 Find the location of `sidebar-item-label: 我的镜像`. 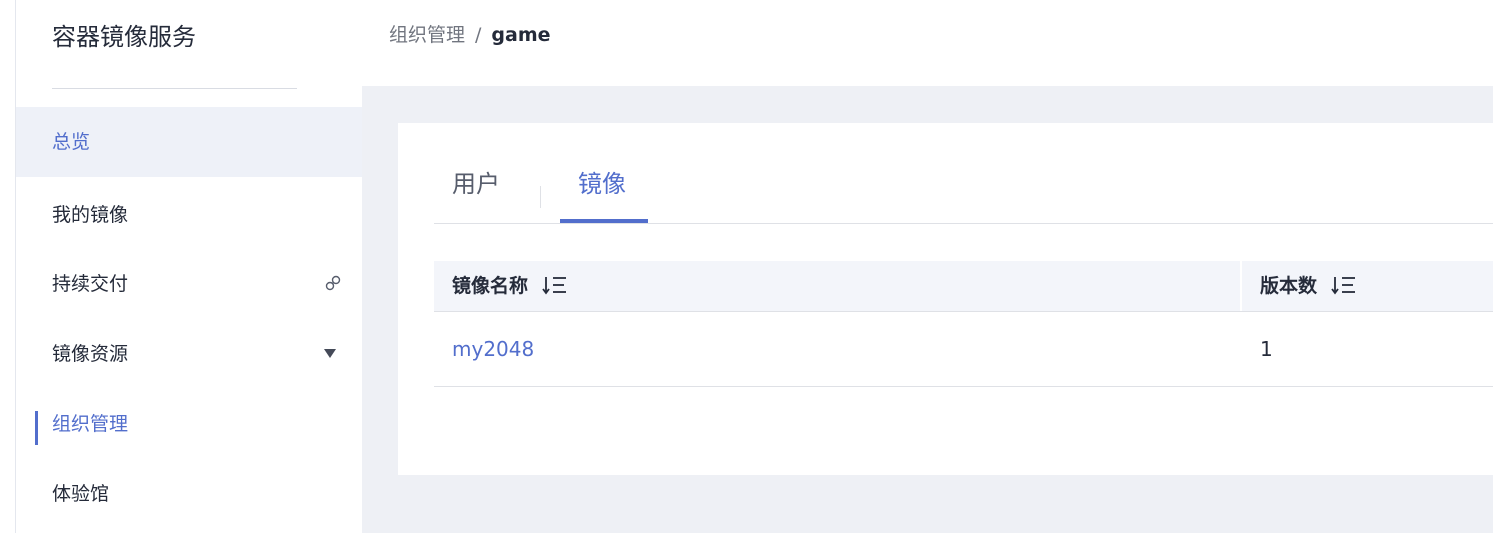

sidebar-item-label: 我的镜像 is located at coordinates (90, 215).